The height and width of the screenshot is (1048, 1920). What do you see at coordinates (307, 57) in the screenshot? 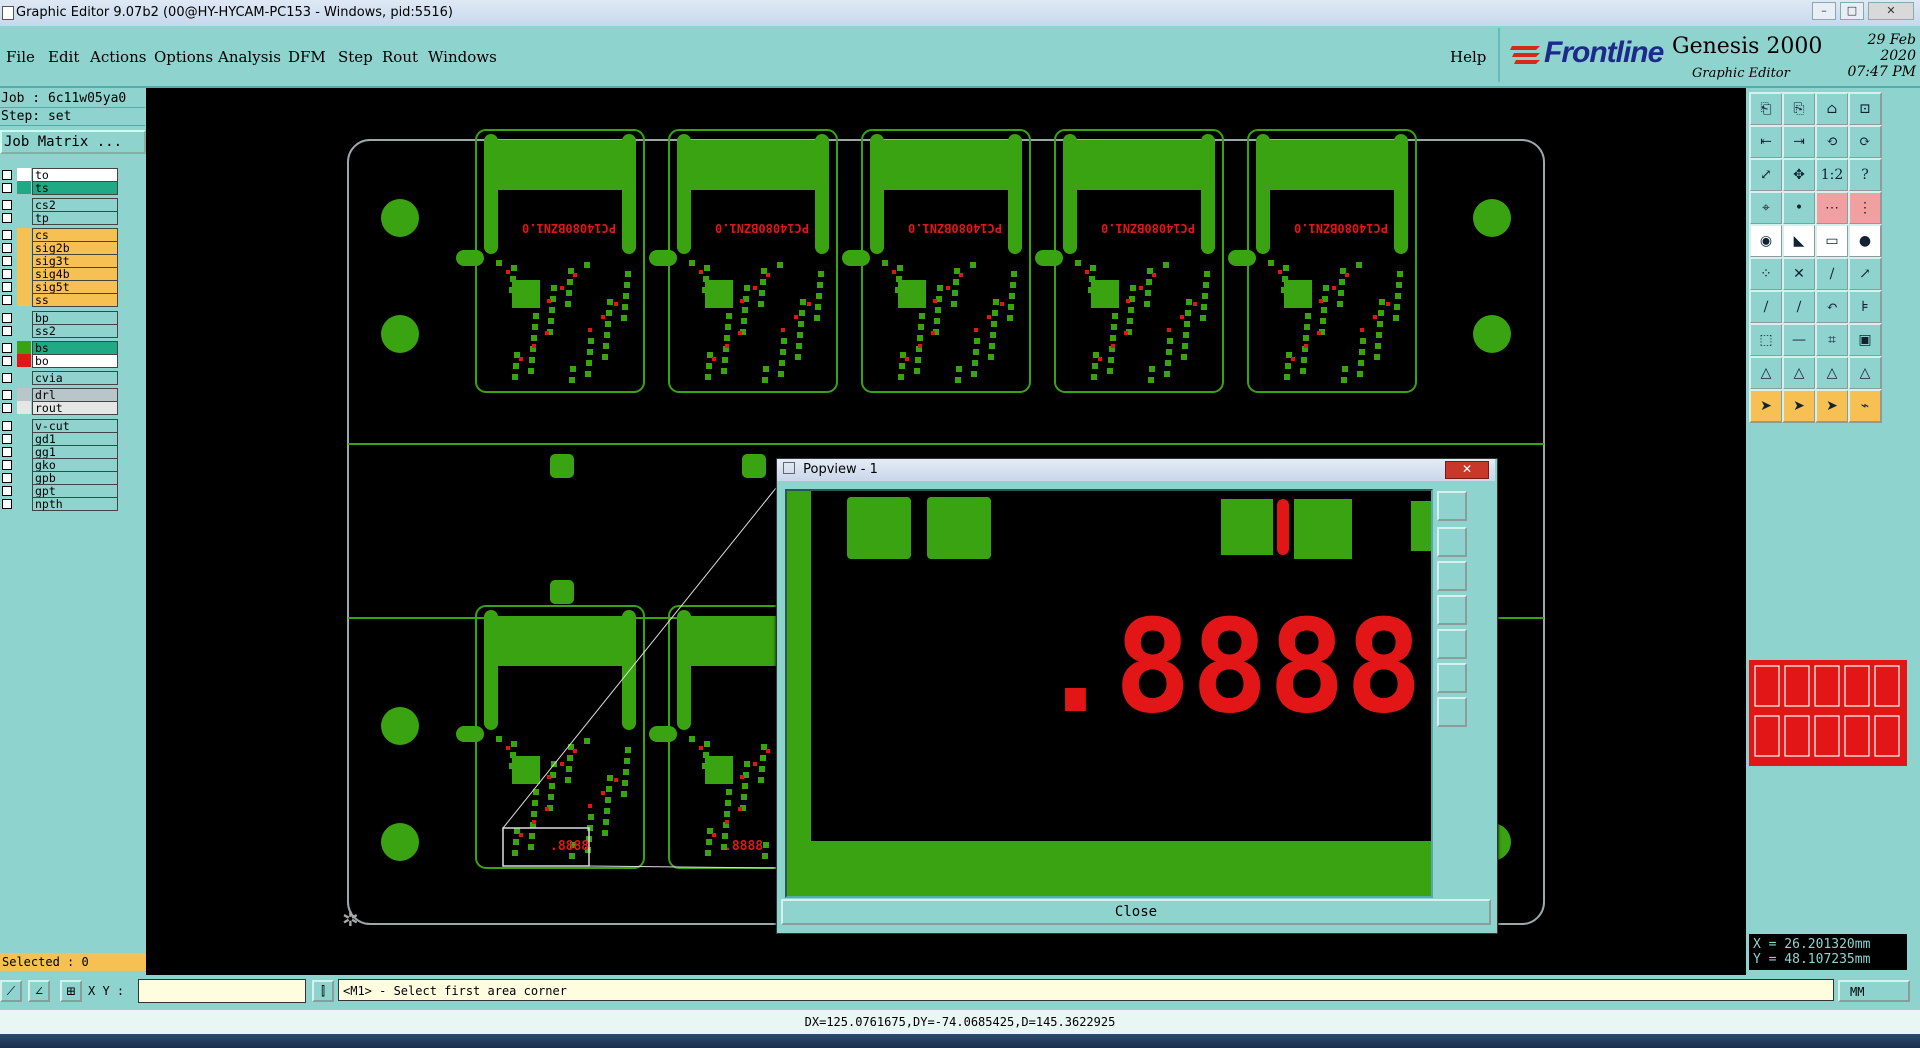
I see `menu-dfm: DFM` at bounding box center [307, 57].